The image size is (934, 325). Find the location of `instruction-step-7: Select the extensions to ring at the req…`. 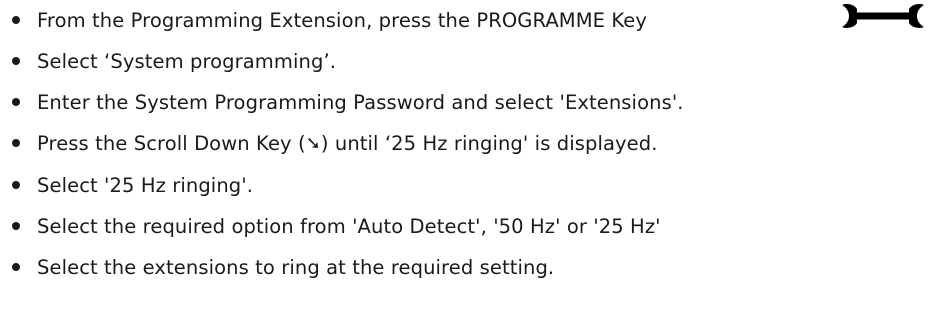

instruction-step-7: Select the extensions to ring at the req… is located at coordinates (277, 267).